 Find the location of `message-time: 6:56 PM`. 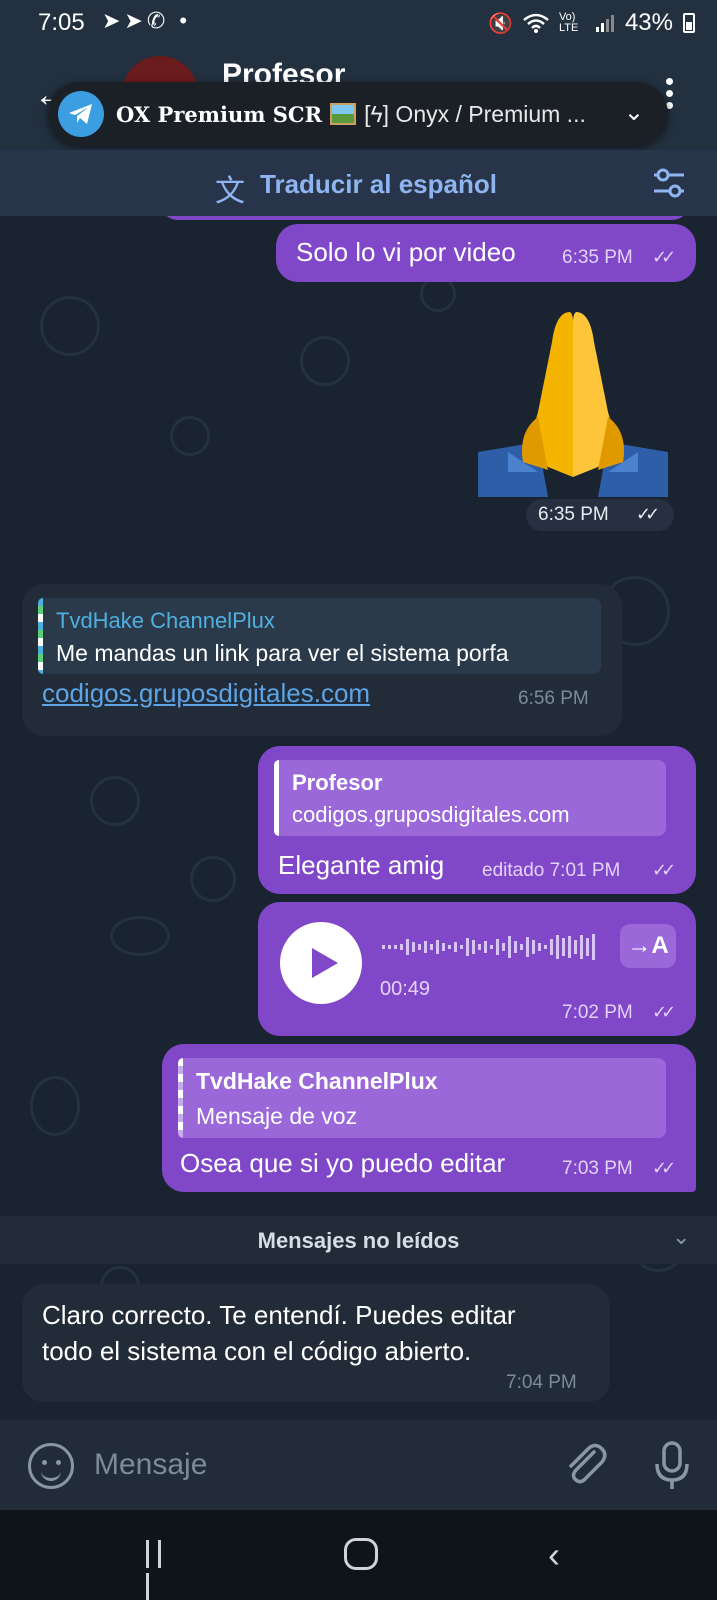

message-time: 6:56 PM is located at coordinates (553, 698).